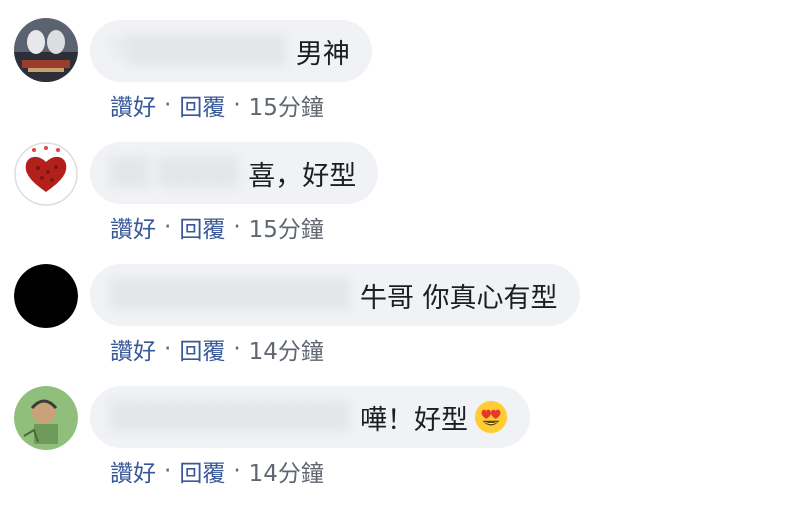  Describe the element at coordinates (198, 51) in the screenshot. I see `comment-author: T▒▒▒▒▒▒▒▒` at that location.